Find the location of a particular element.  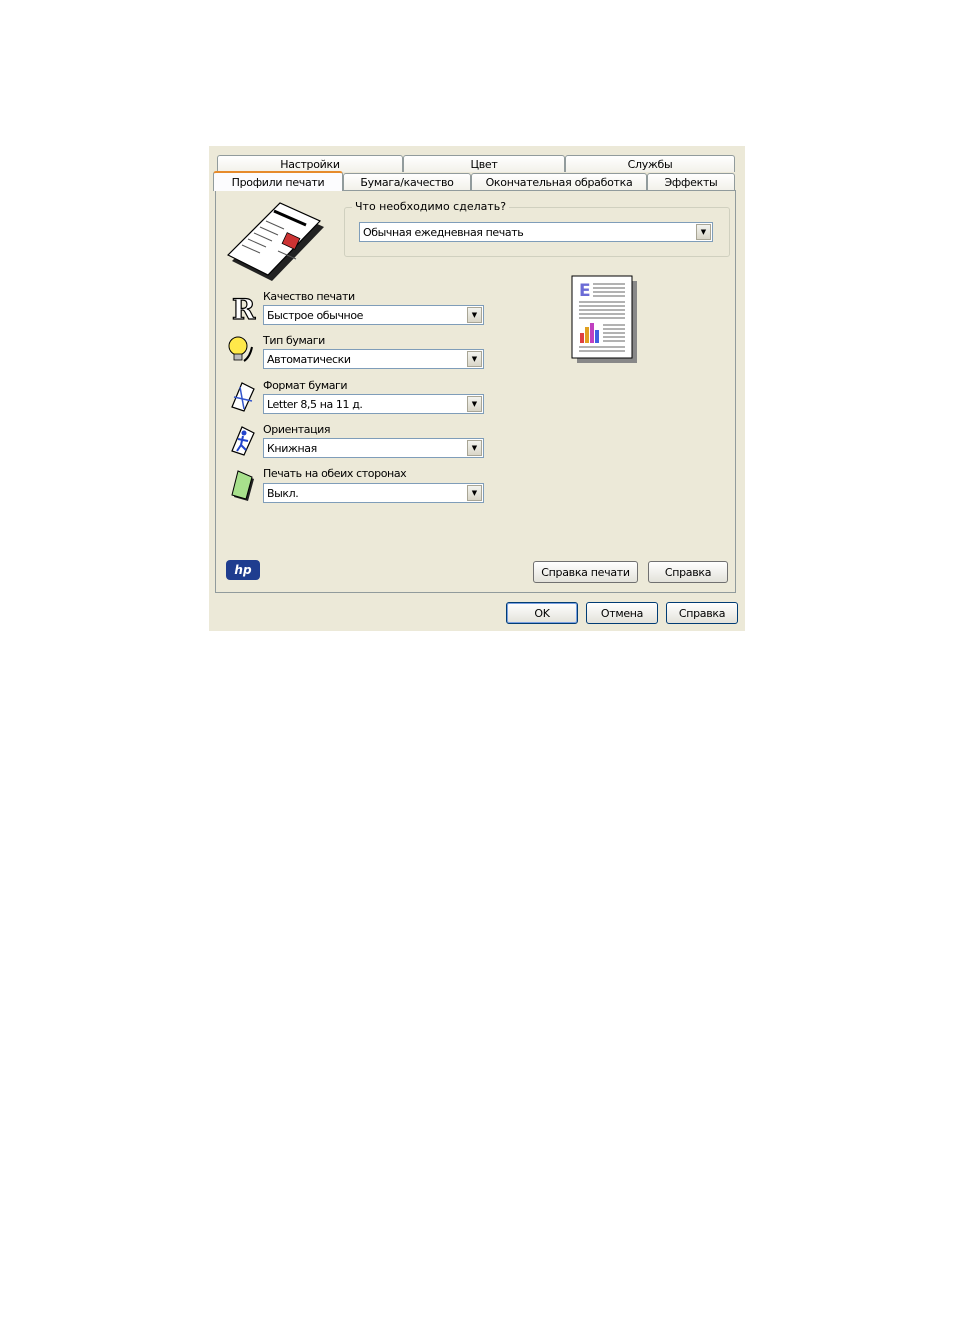

tab-label: Настройки is located at coordinates (310, 164).